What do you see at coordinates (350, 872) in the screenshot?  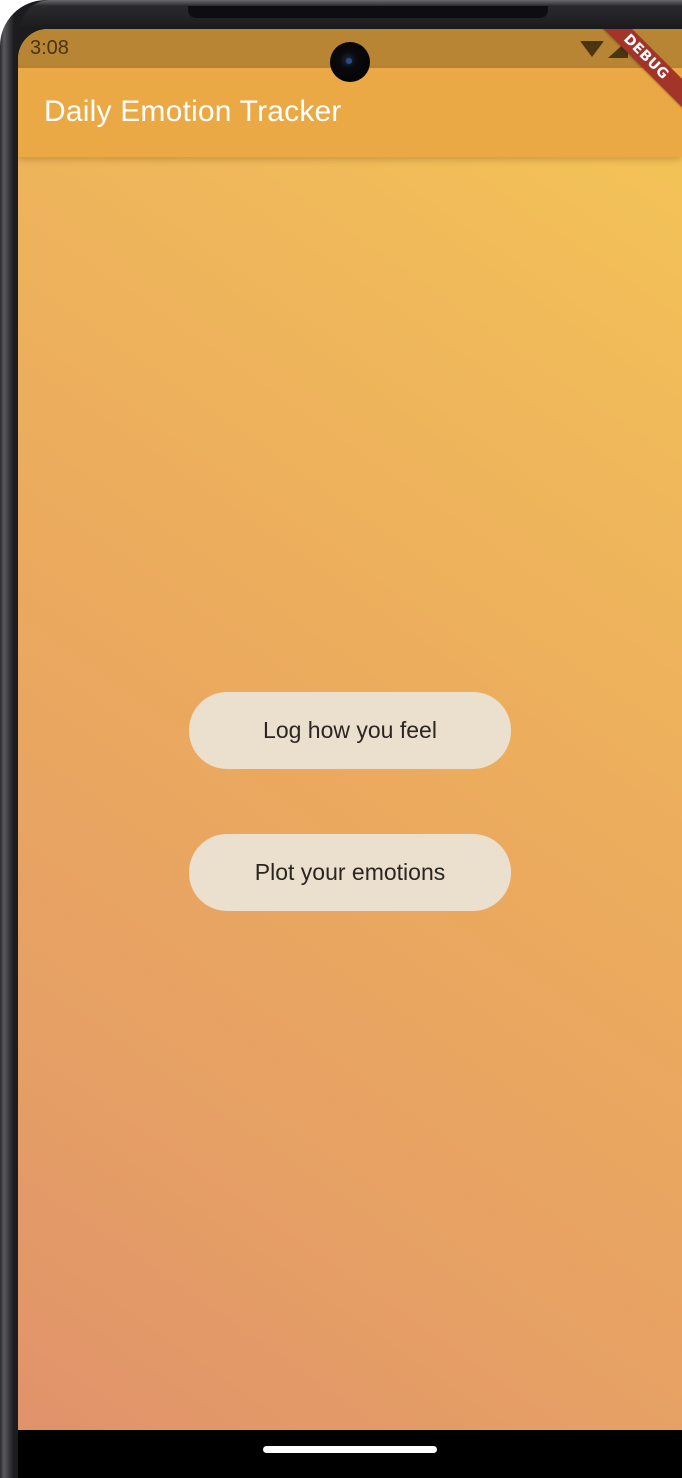 I see `plot-emotions-button: Plot your emotions` at bounding box center [350, 872].